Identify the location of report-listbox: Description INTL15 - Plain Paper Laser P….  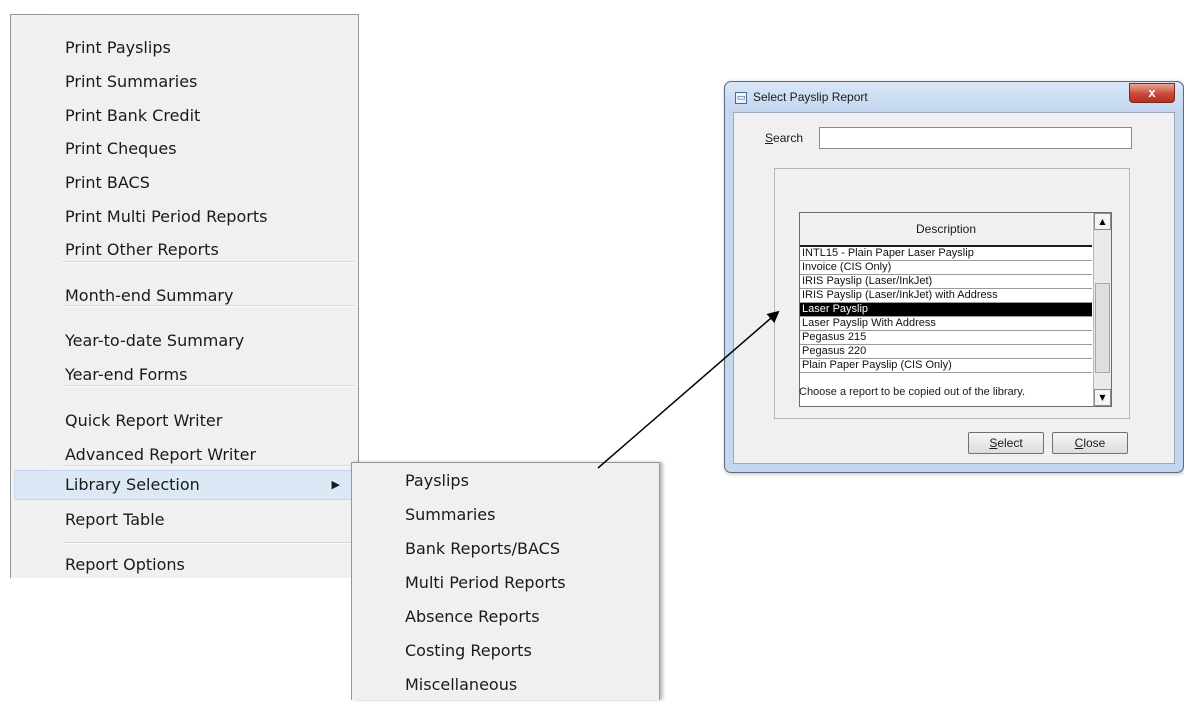
(955, 309).